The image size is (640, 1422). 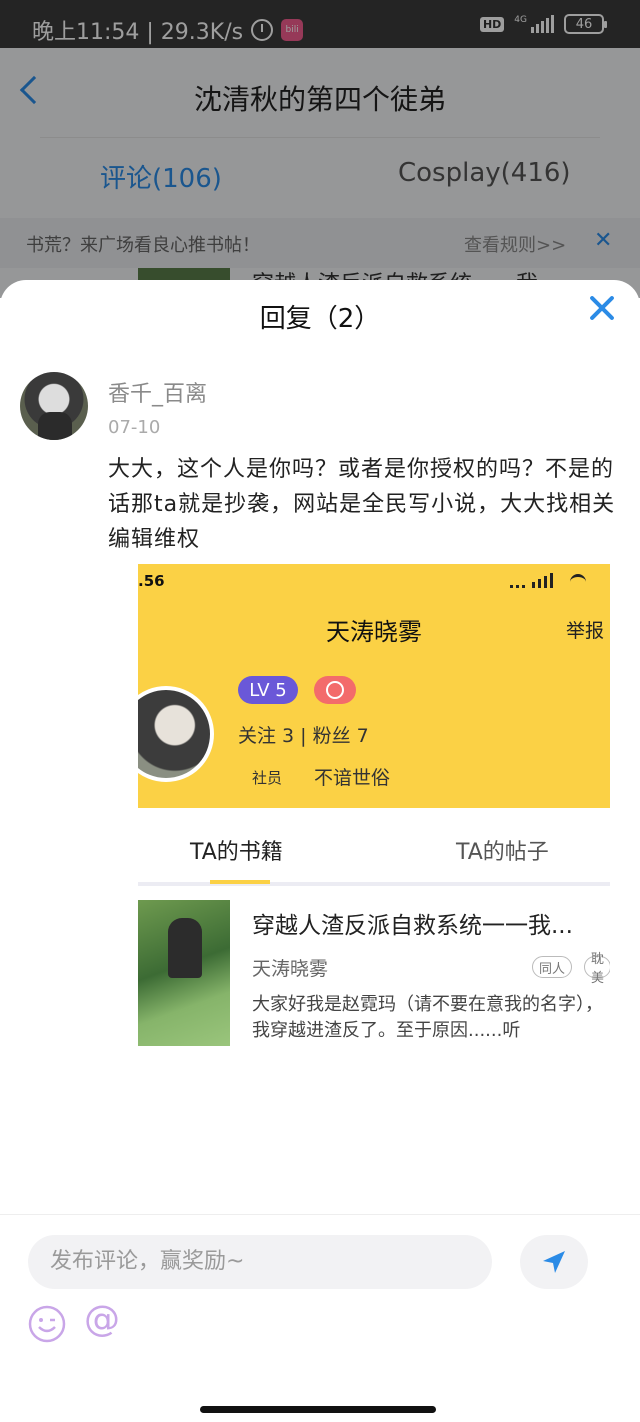 What do you see at coordinates (240, 882) in the screenshot?
I see `tab-indicator` at bounding box center [240, 882].